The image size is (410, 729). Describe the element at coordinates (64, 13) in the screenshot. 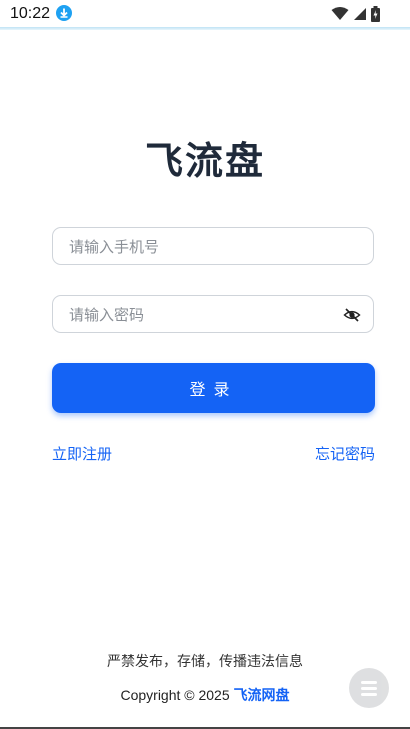

I see `download-icon` at that location.